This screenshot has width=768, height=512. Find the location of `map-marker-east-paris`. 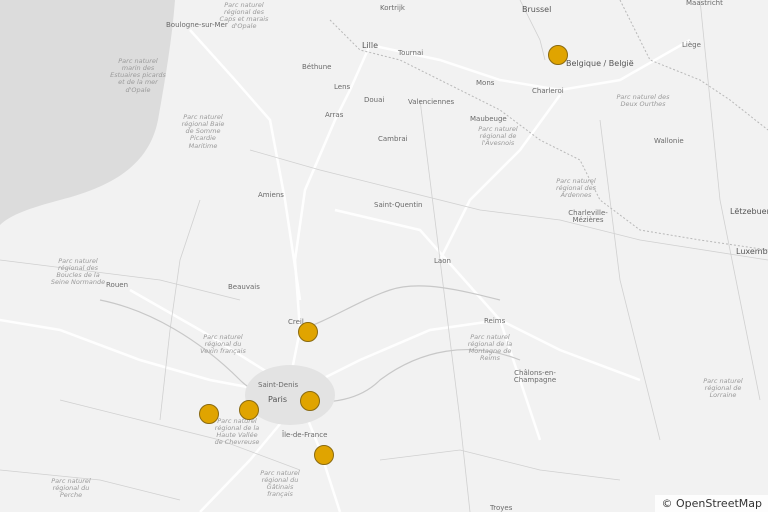

map-marker-east-paris is located at coordinates (310, 401).